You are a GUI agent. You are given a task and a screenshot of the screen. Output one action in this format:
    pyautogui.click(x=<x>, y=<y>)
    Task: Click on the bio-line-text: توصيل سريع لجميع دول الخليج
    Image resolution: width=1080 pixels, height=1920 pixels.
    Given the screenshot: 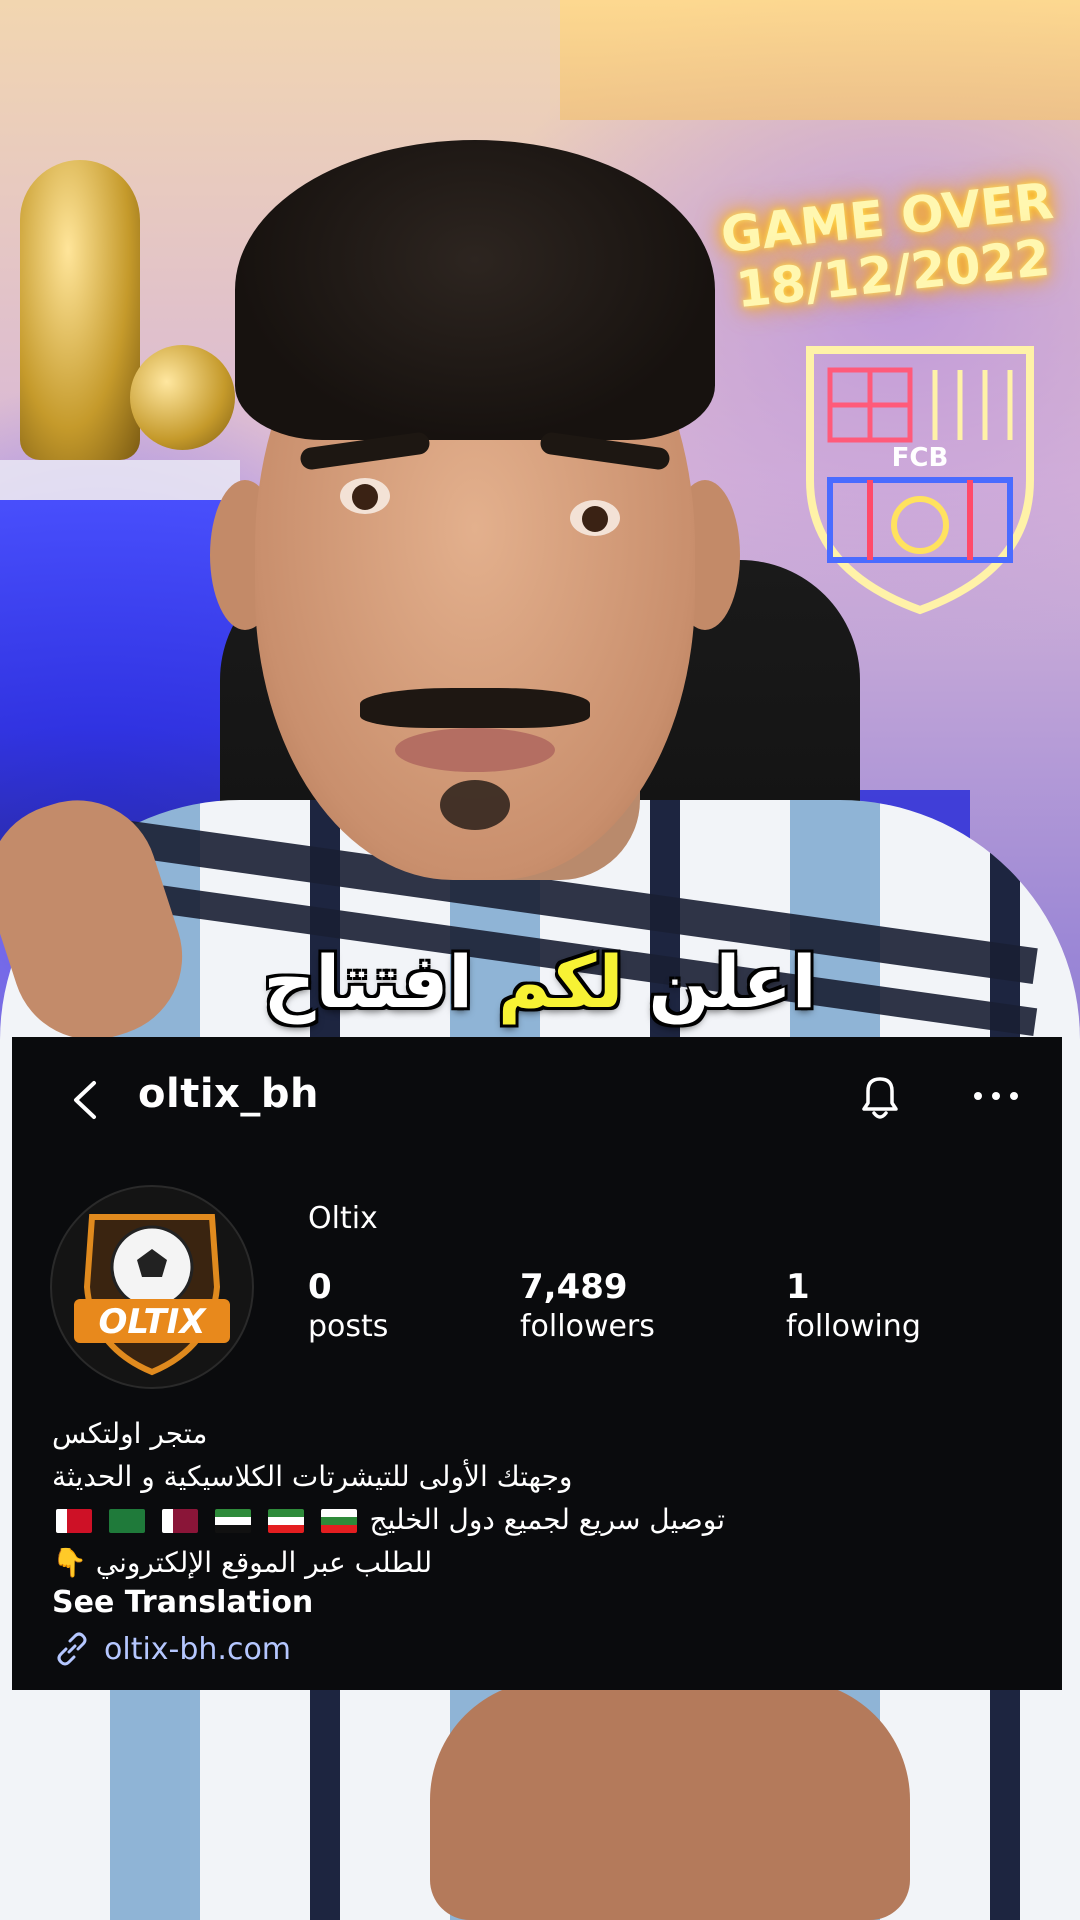 What is the action you would take?
    pyautogui.click(x=547, y=1519)
    